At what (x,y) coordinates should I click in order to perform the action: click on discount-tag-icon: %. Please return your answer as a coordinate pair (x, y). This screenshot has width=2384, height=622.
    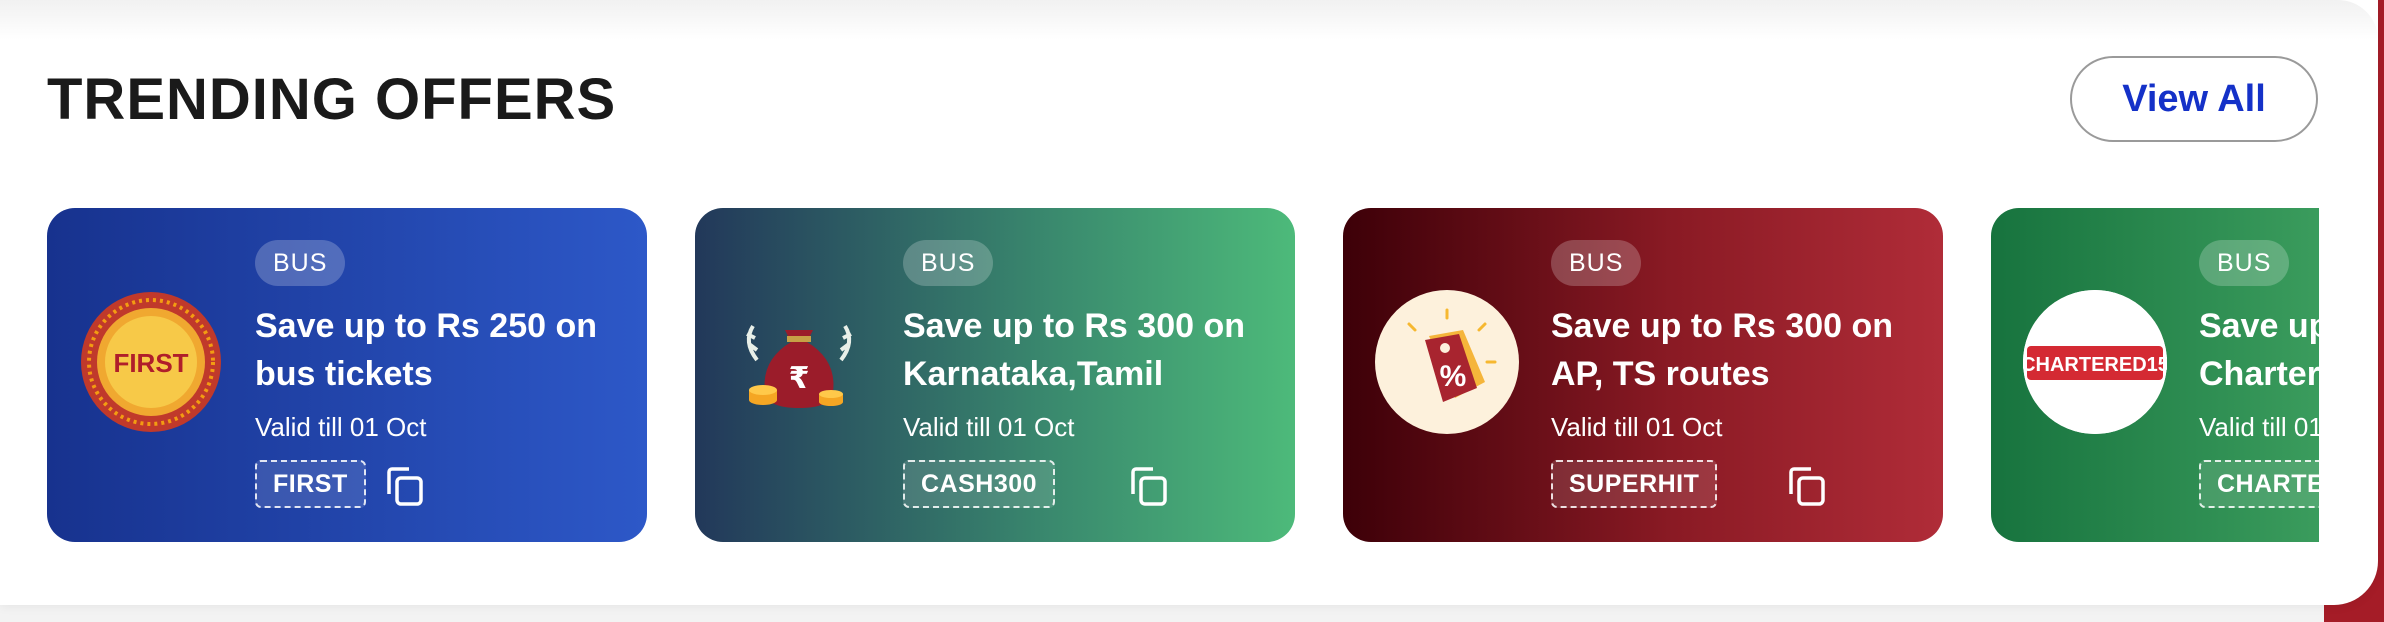
    Looking at the image, I should click on (1447, 362).